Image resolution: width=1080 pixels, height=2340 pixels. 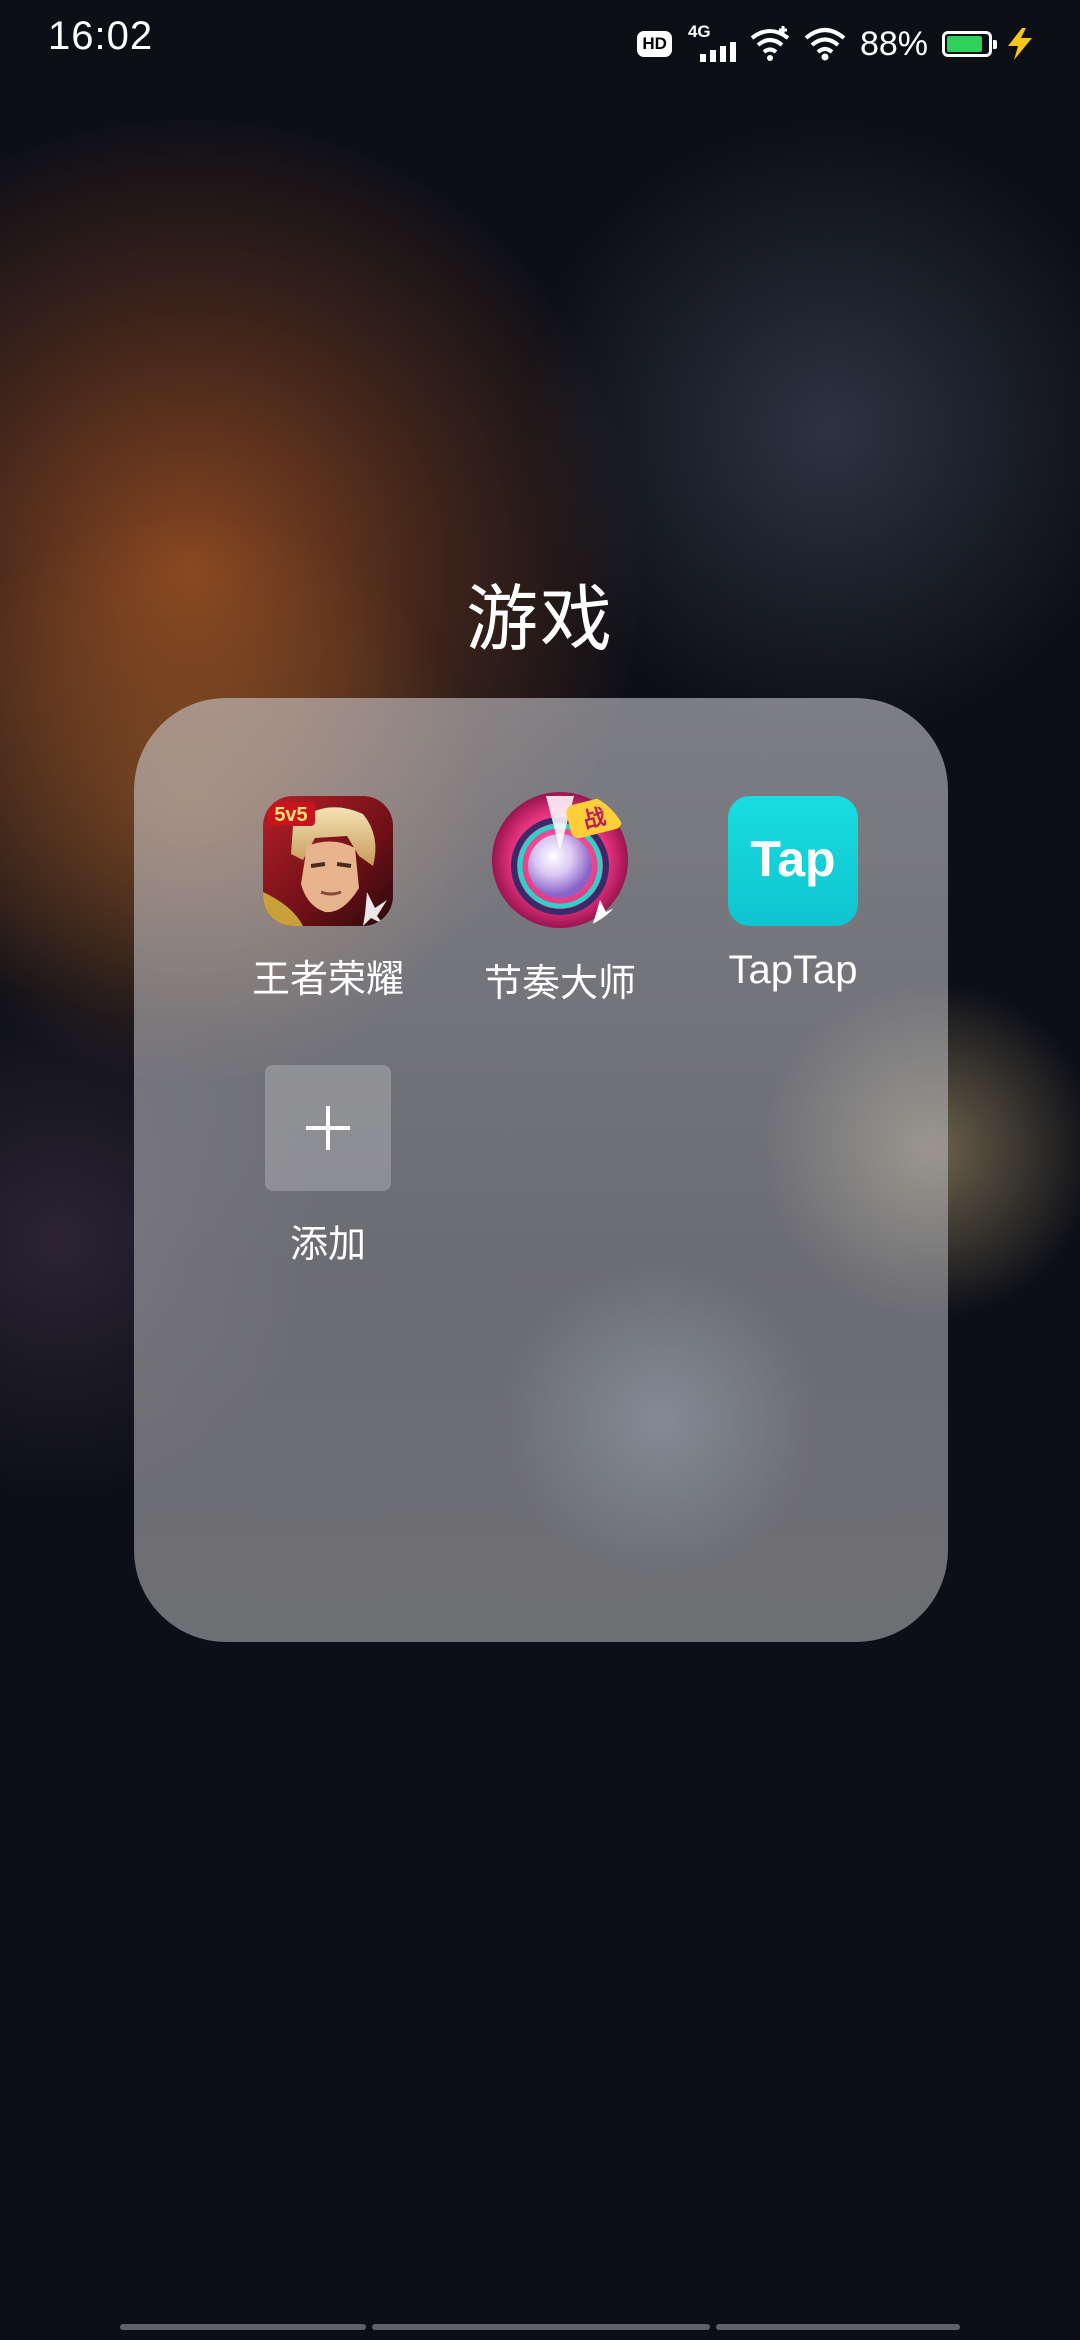 What do you see at coordinates (1020, 44) in the screenshot?
I see `charging-bolt-icon` at bounding box center [1020, 44].